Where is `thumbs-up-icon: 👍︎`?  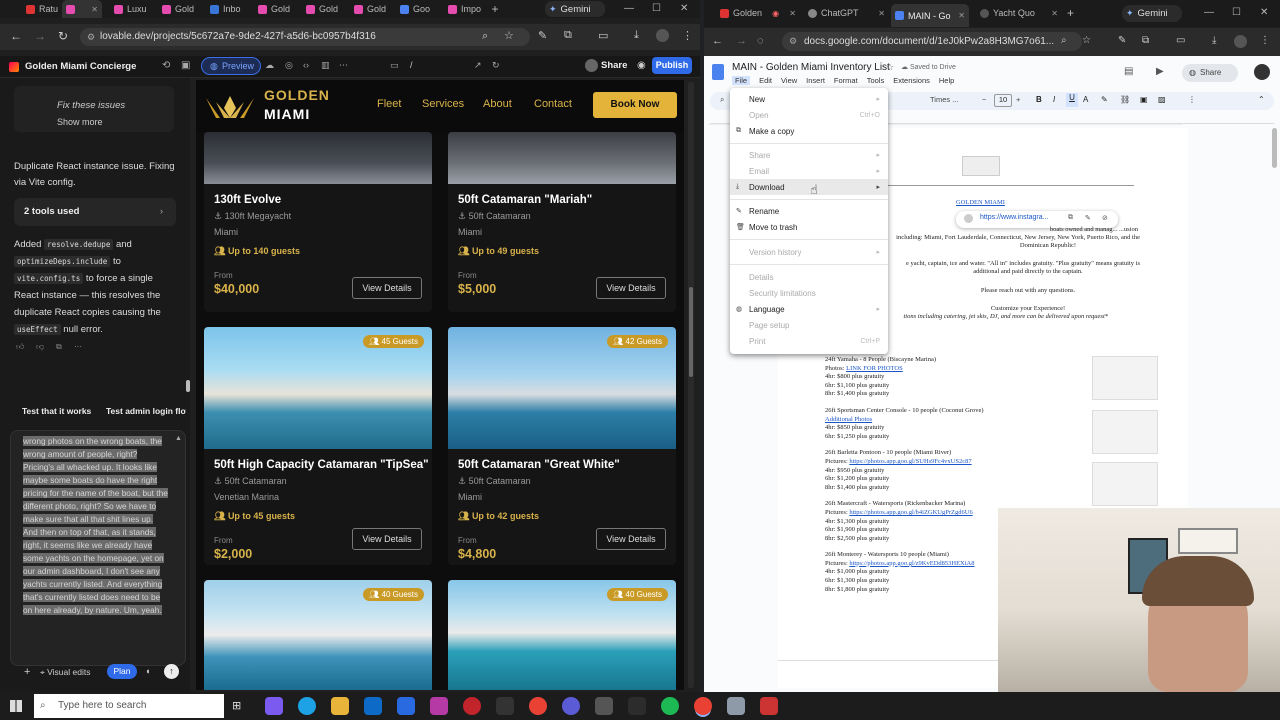 thumbs-up-icon: 👍︎ is located at coordinates (20, 347).